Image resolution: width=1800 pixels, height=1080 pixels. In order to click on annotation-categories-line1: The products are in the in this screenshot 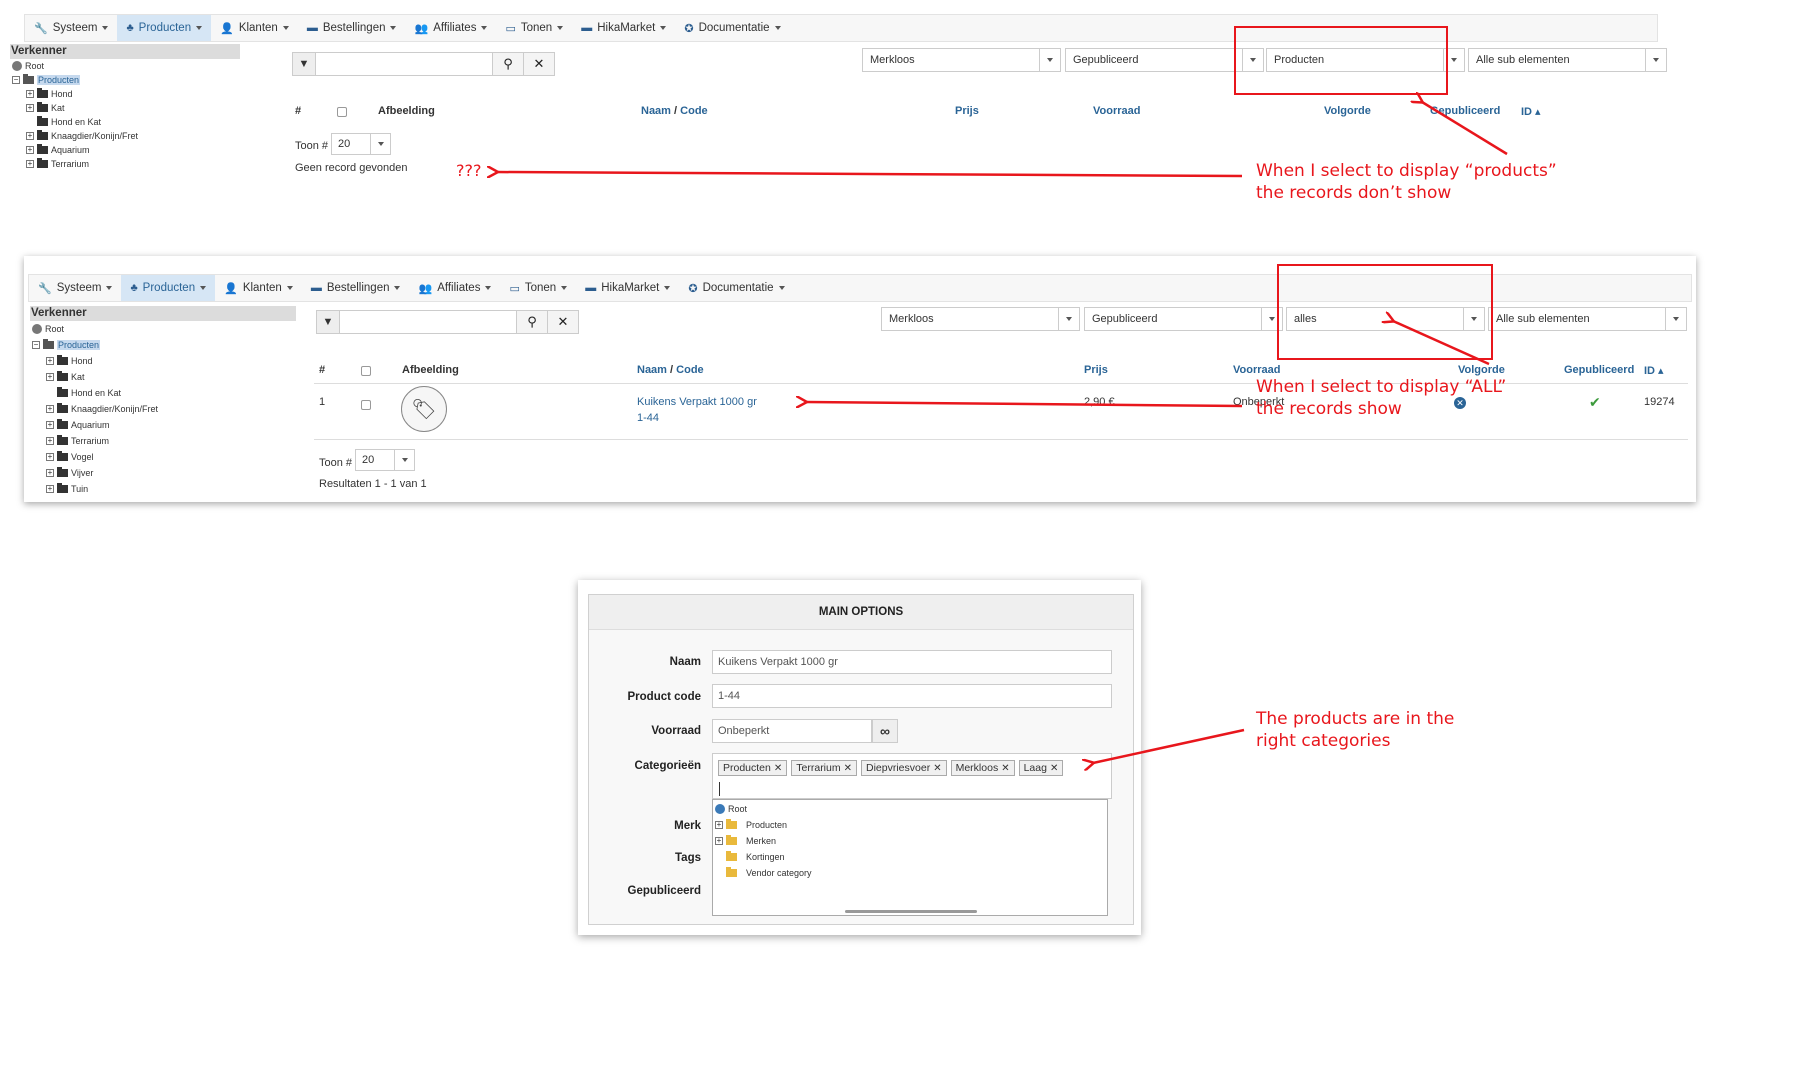, I will do `click(1355, 719)`.